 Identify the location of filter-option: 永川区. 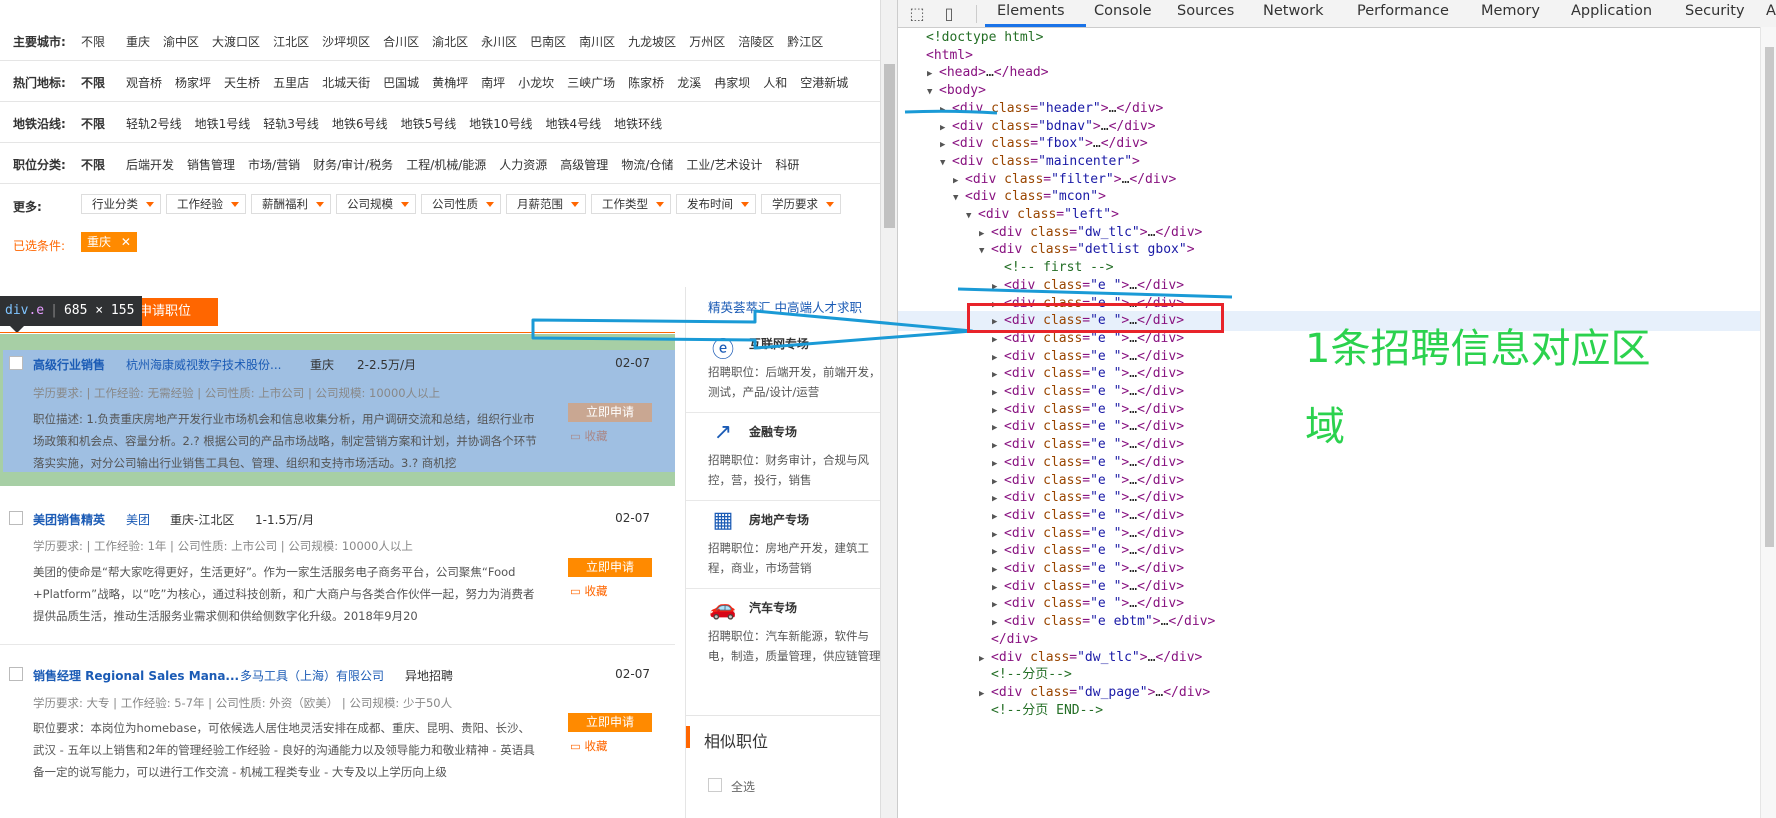
(499, 42).